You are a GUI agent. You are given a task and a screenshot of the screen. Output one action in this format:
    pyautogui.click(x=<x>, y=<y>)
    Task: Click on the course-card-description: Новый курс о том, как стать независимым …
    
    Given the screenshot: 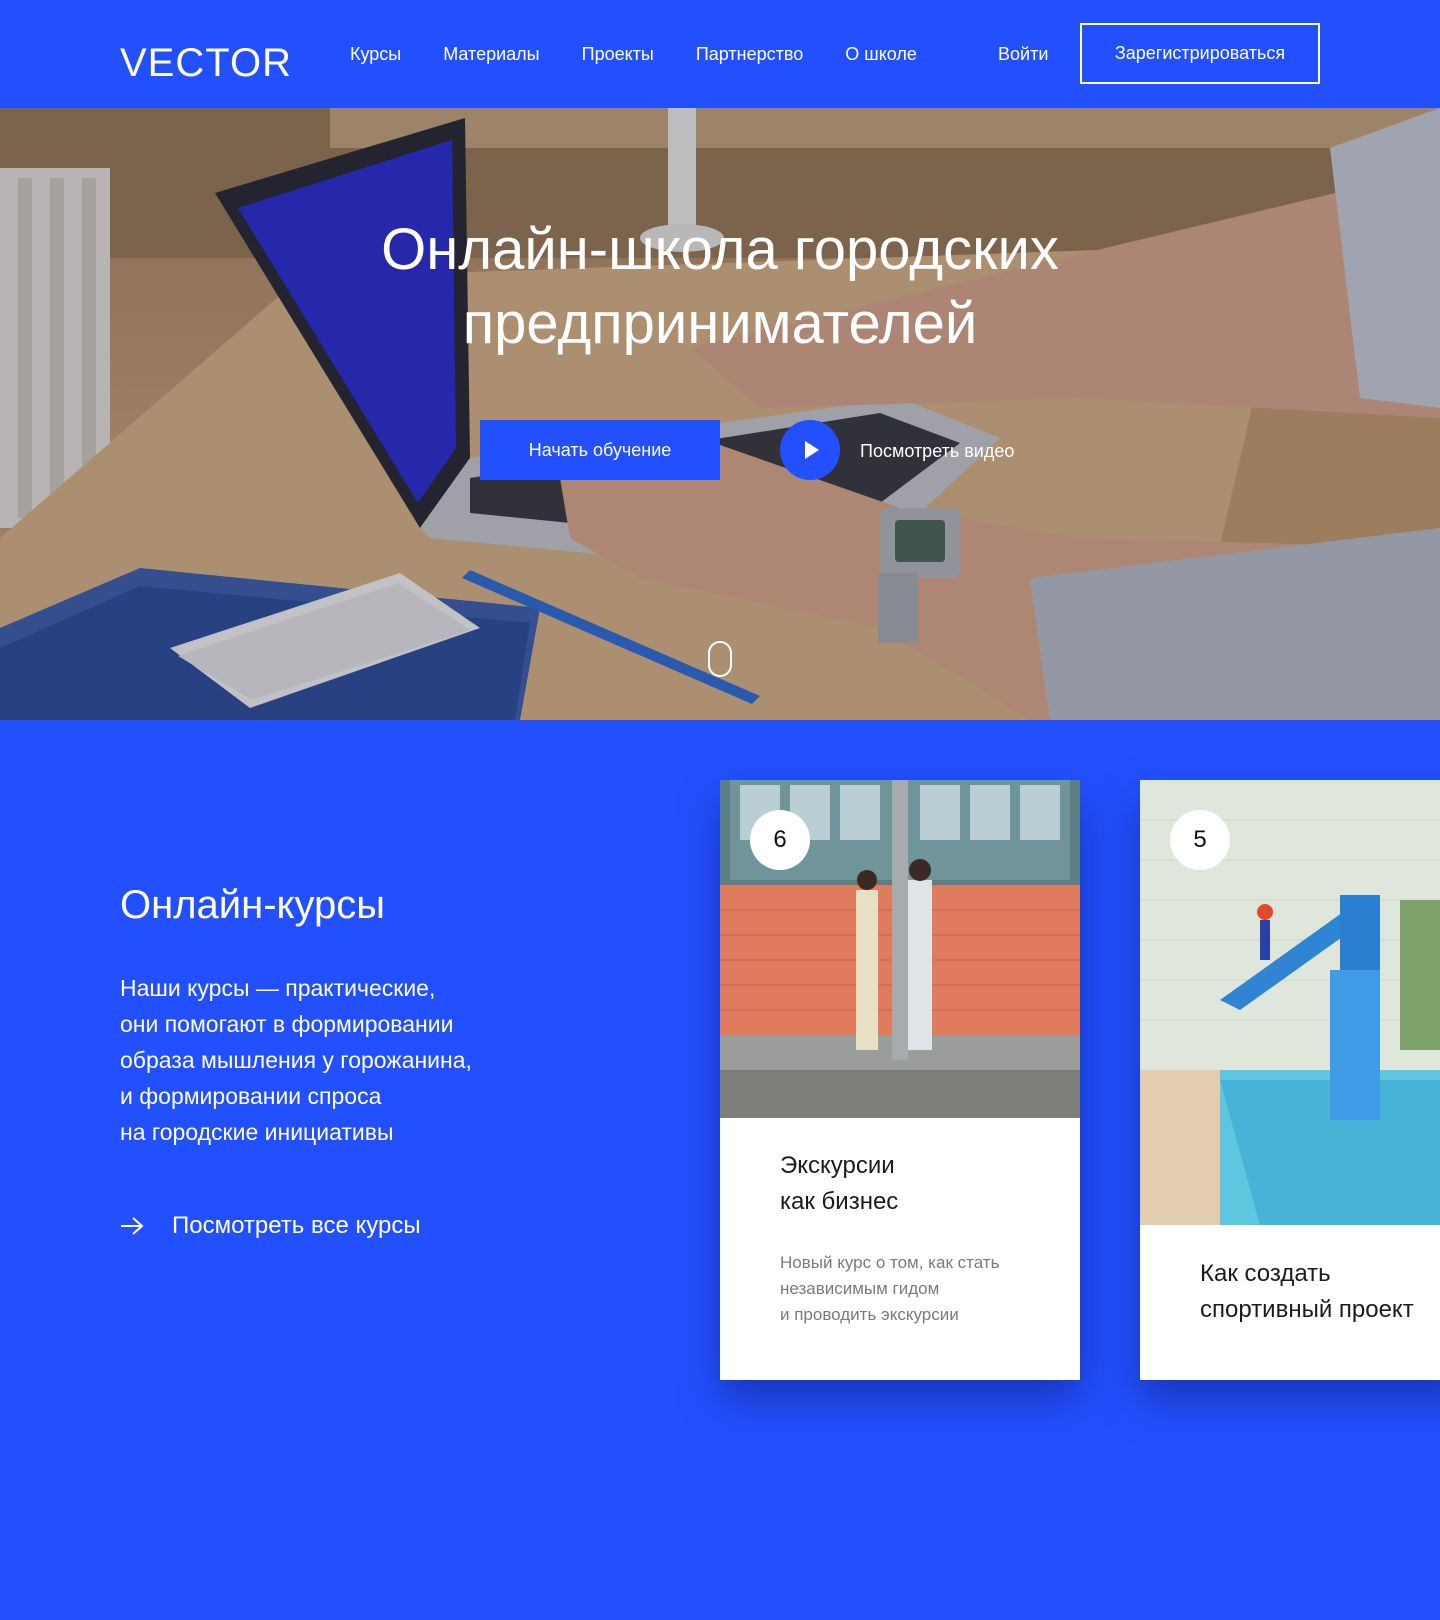 What is the action you would take?
    pyautogui.click(x=890, y=1288)
    